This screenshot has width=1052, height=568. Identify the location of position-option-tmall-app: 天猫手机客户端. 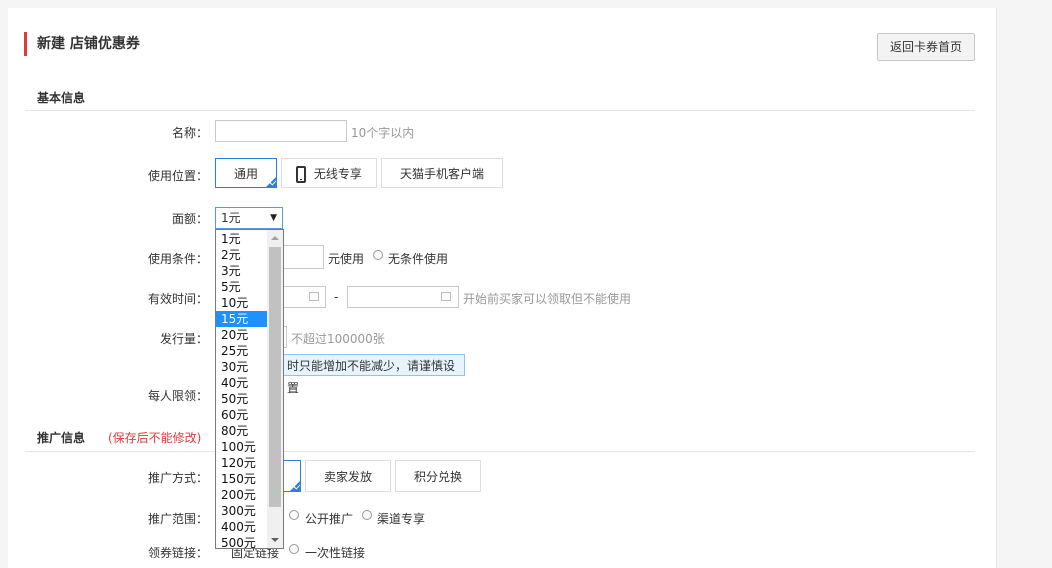
(442, 173).